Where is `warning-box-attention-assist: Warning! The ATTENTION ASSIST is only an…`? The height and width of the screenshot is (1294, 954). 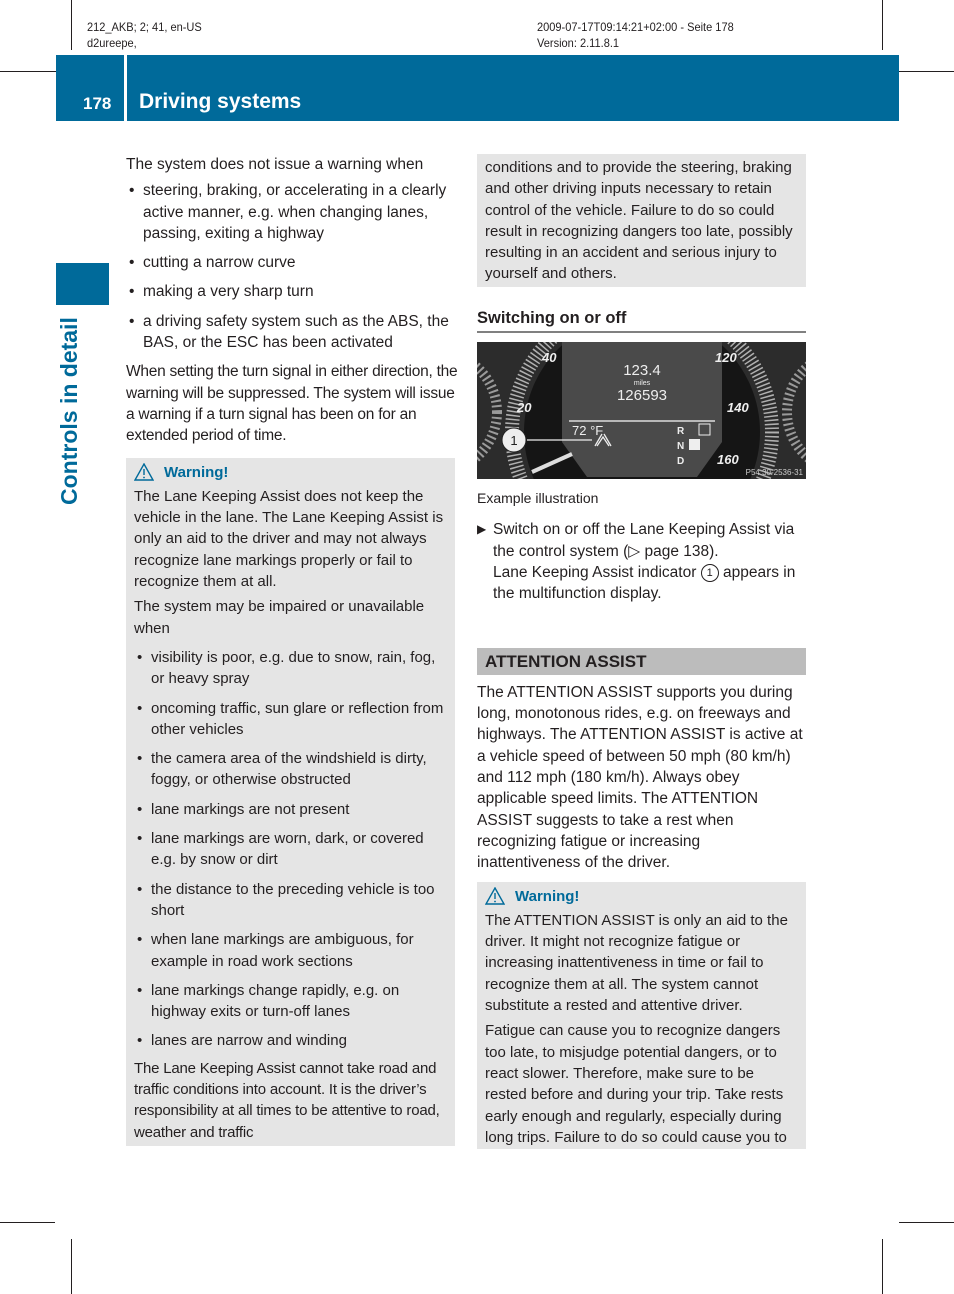 warning-box-attention-assist: Warning! The ATTENTION ASSIST is only an… is located at coordinates (641, 1015).